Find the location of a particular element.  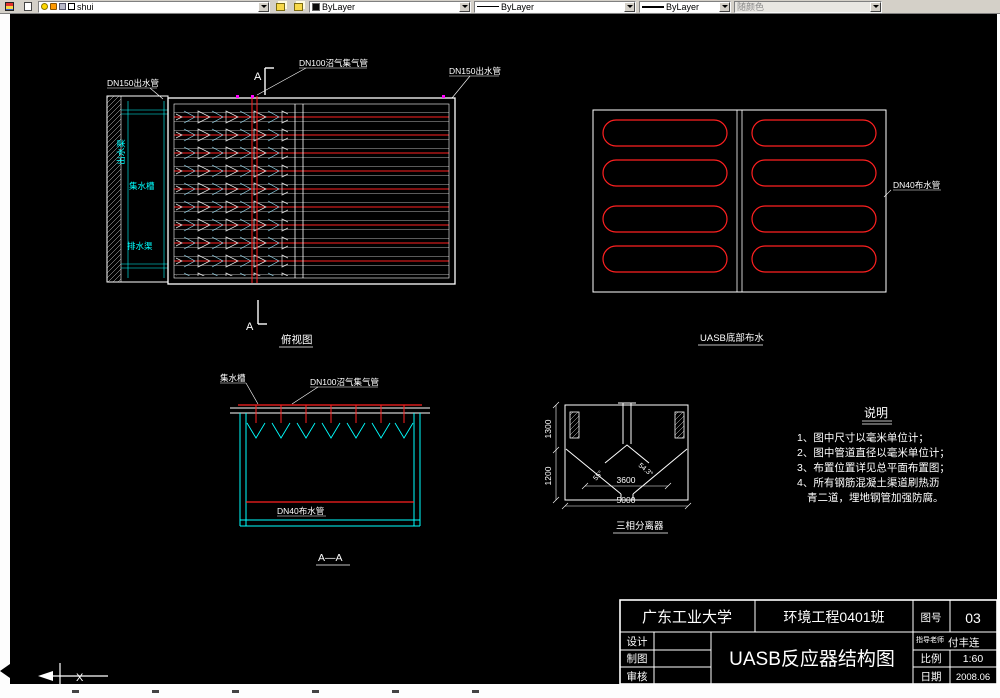

separator-caption: 三相分离器 is located at coordinates (640, 526).